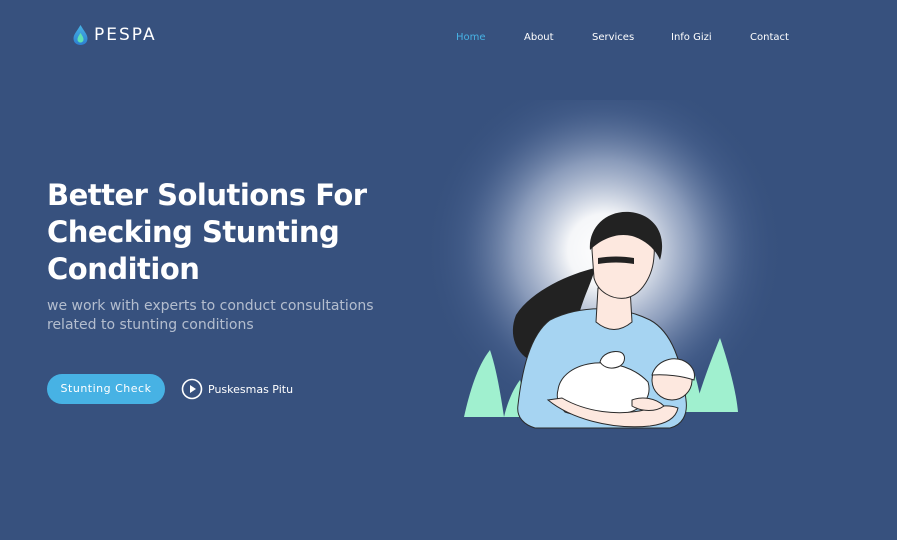 This screenshot has width=897, height=540. What do you see at coordinates (769, 38) in the screenshot?
I see `nav-contact: Contact` at bounding box center [769, 38].